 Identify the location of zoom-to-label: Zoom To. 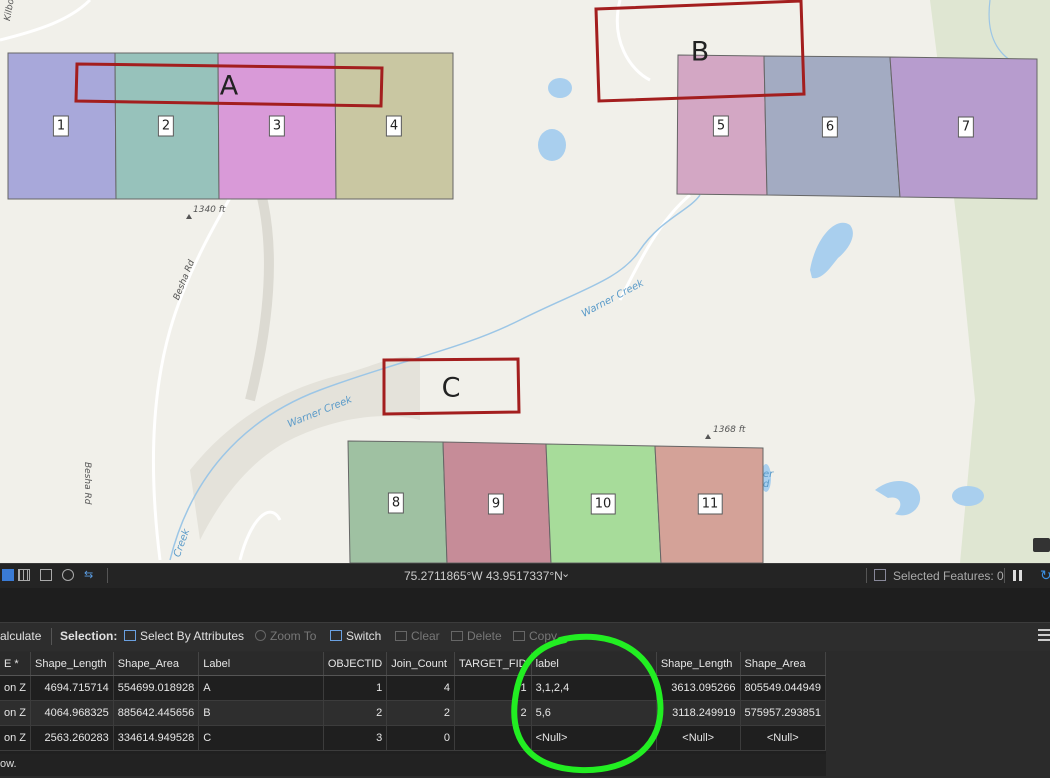
(293, 636).